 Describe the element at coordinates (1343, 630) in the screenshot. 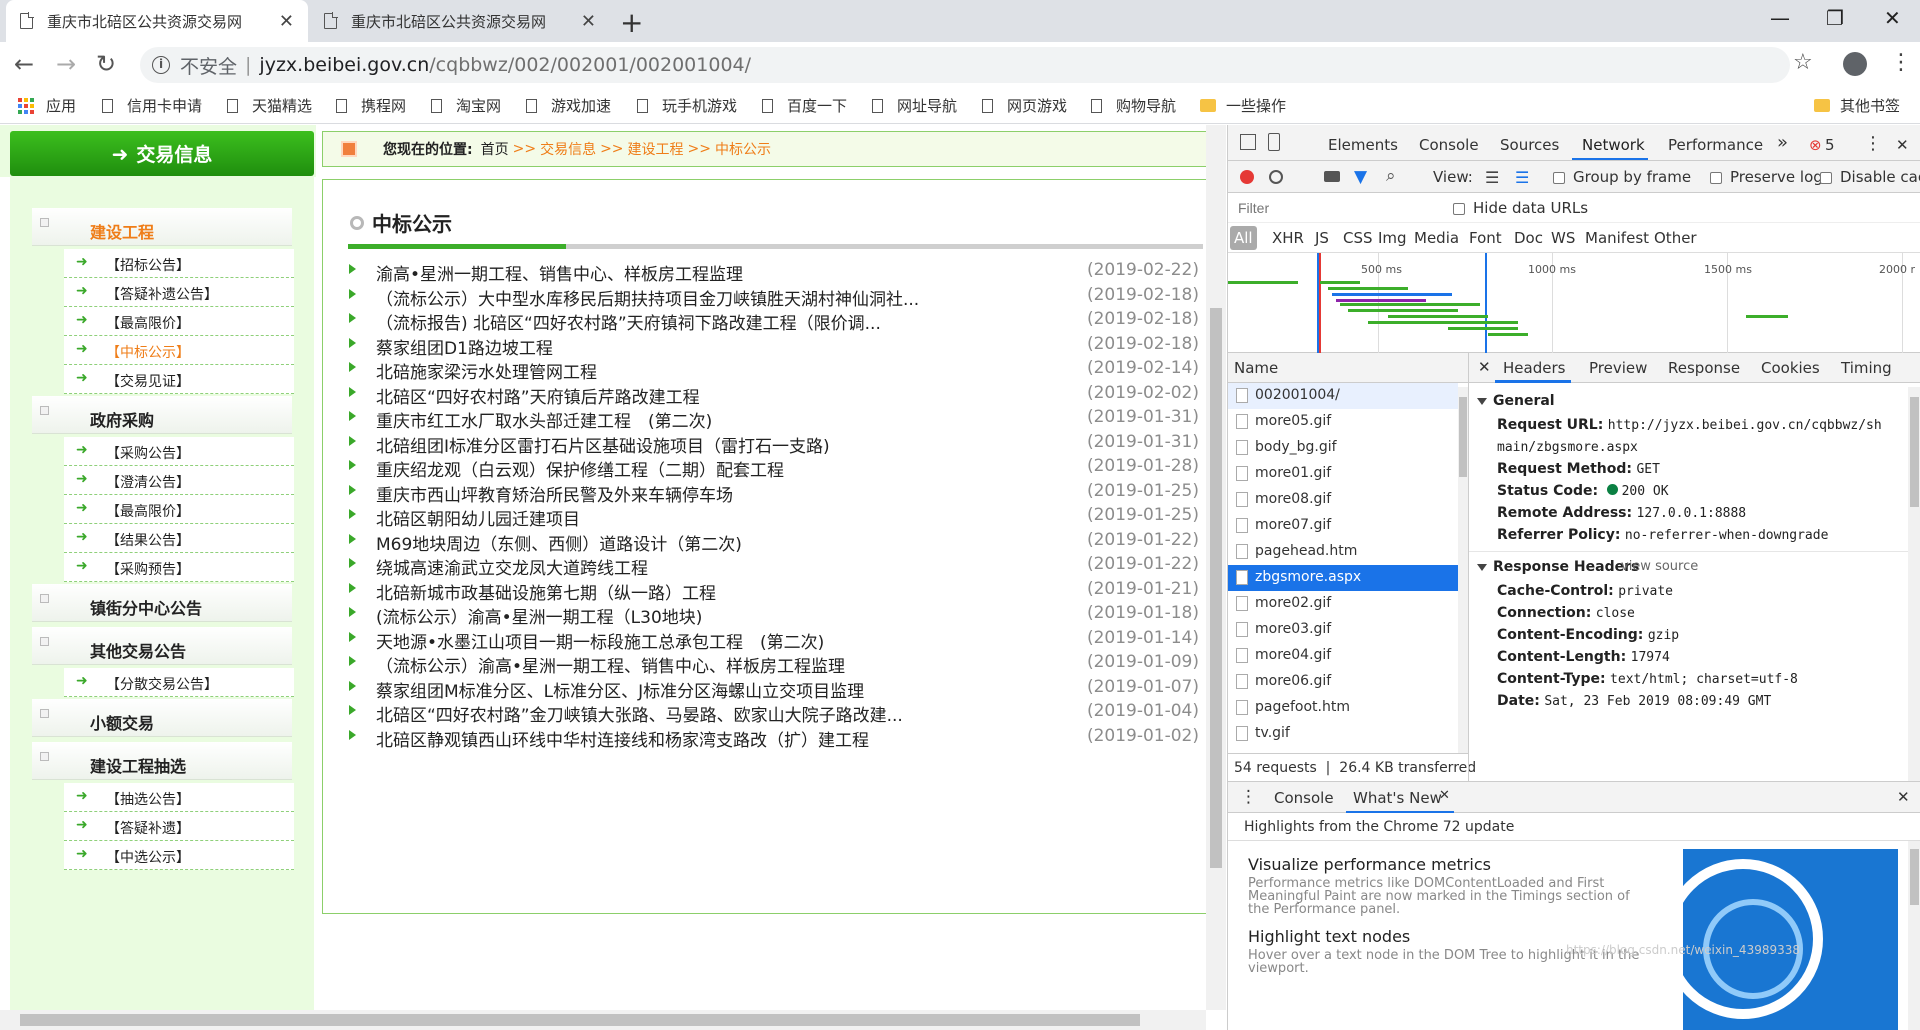

I see `request-row: more03.gif` at that location.